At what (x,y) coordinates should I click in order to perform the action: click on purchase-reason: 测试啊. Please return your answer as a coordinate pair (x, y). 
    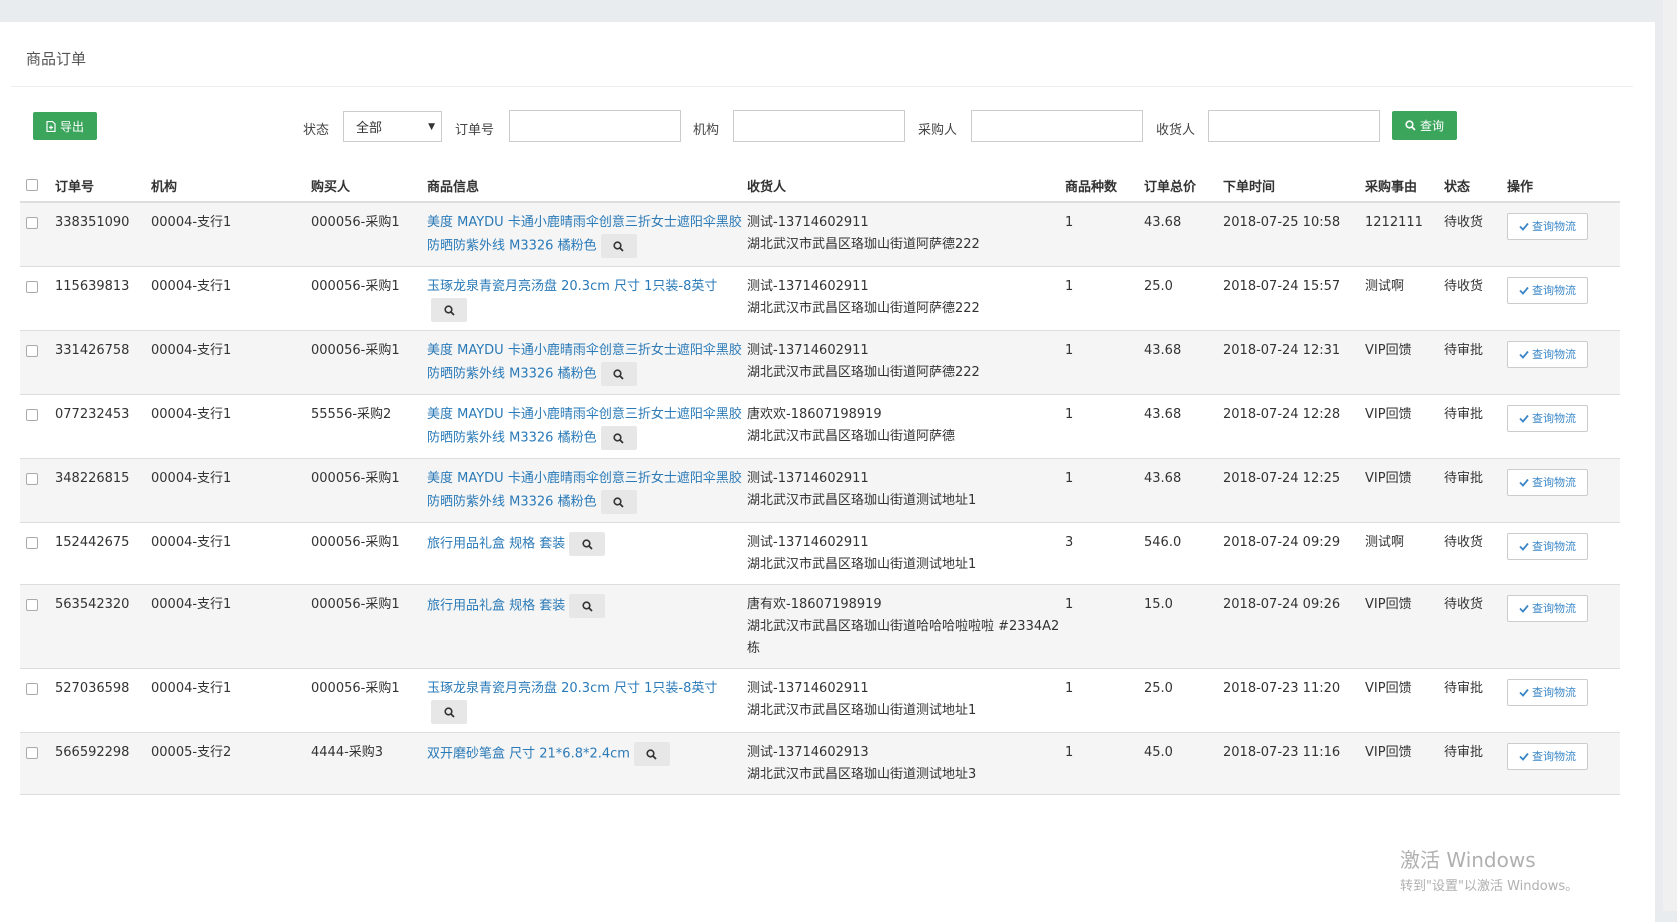
    Looking at the image, I should click on (1404, 298).